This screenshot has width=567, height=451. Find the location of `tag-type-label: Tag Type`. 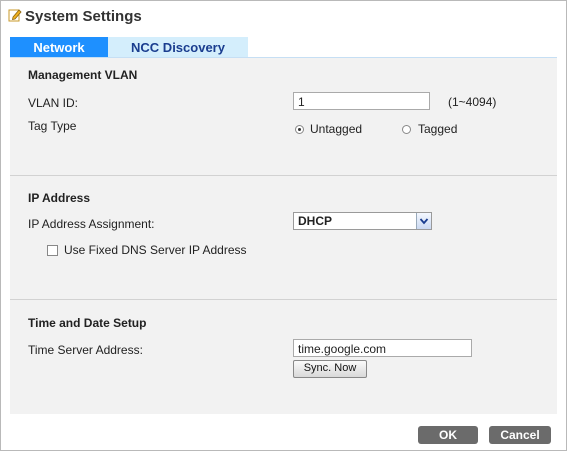

tag-type-label: Tag Type is located at coordinates (52, 126).